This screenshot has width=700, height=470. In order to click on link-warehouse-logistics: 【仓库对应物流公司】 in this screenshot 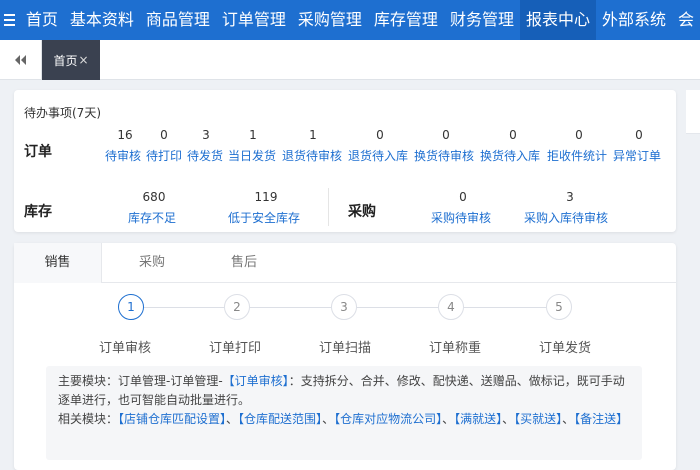, I will do `click(388, 419)`.